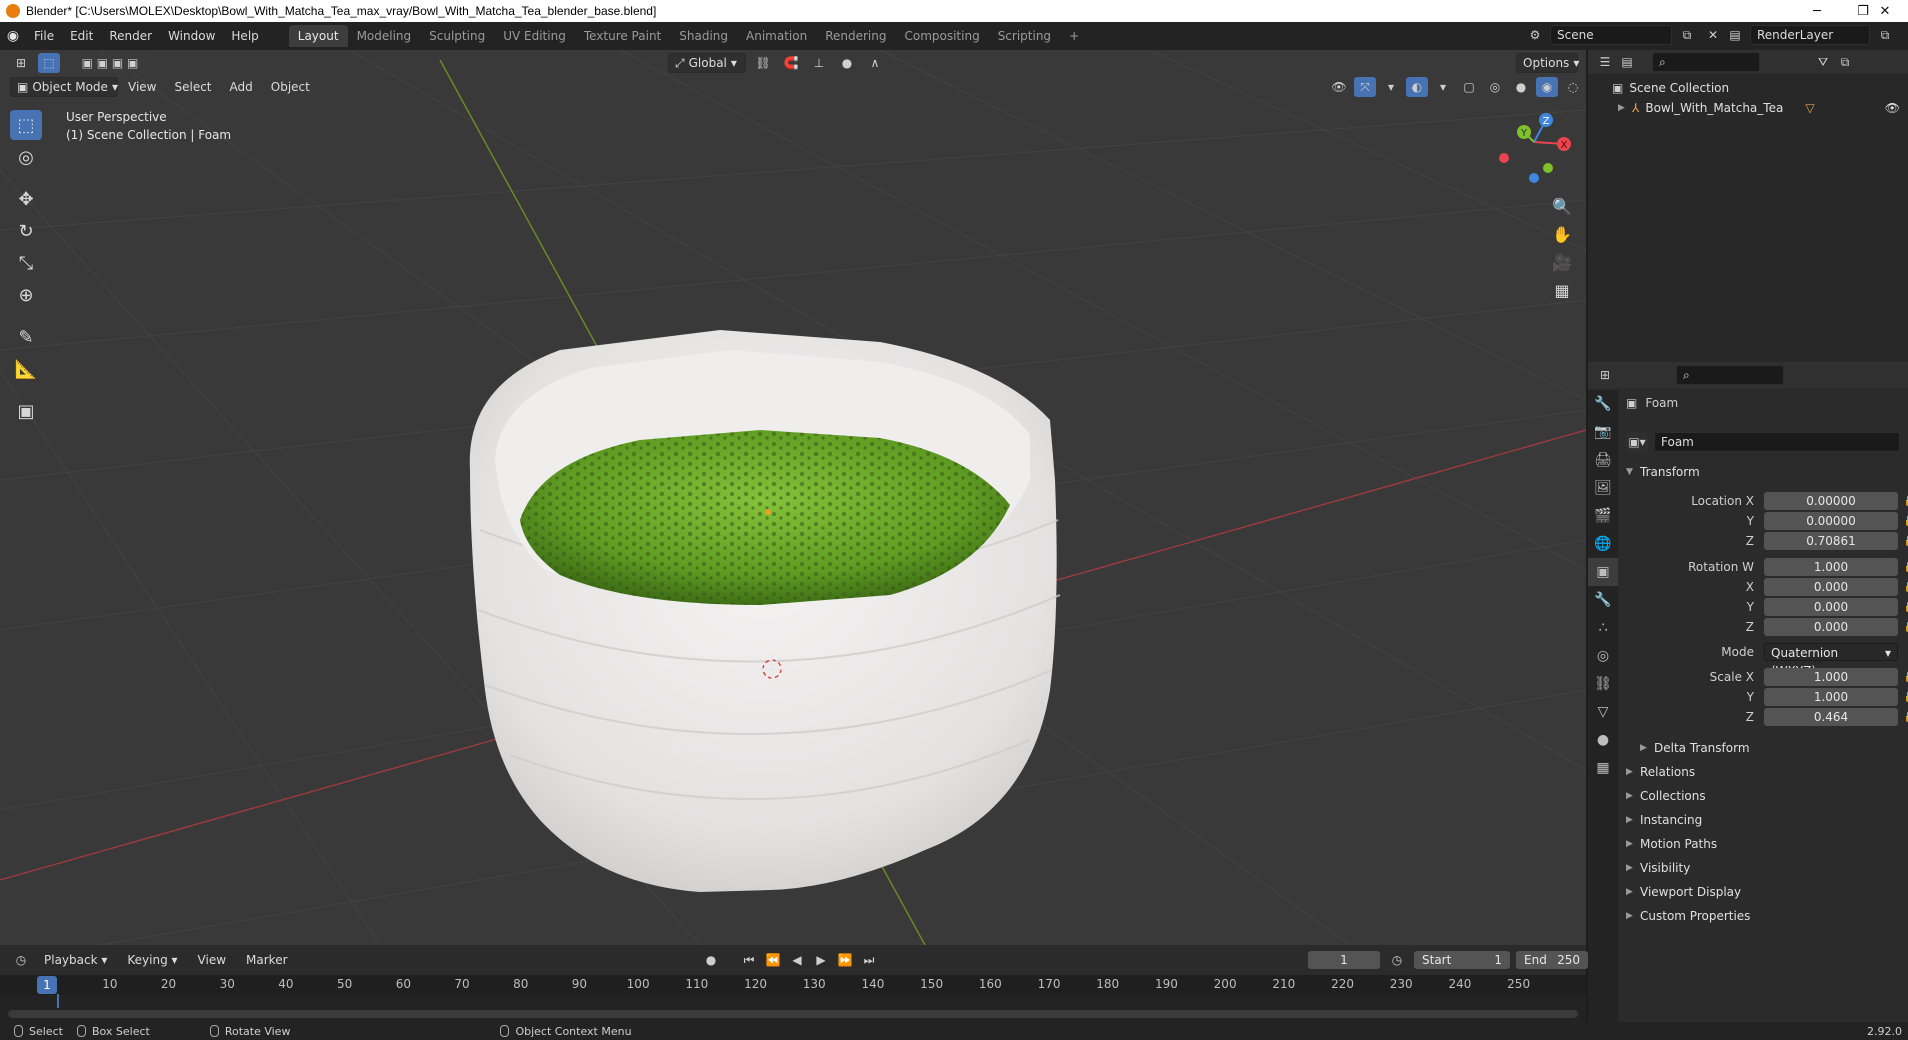 The height and width of the screenshot is (1040, 1908). What do you see at coordinates (1605, 375) in the screenshot?
I see `properties-editor-icon: ⊞` at bounding box center [1605, 375].